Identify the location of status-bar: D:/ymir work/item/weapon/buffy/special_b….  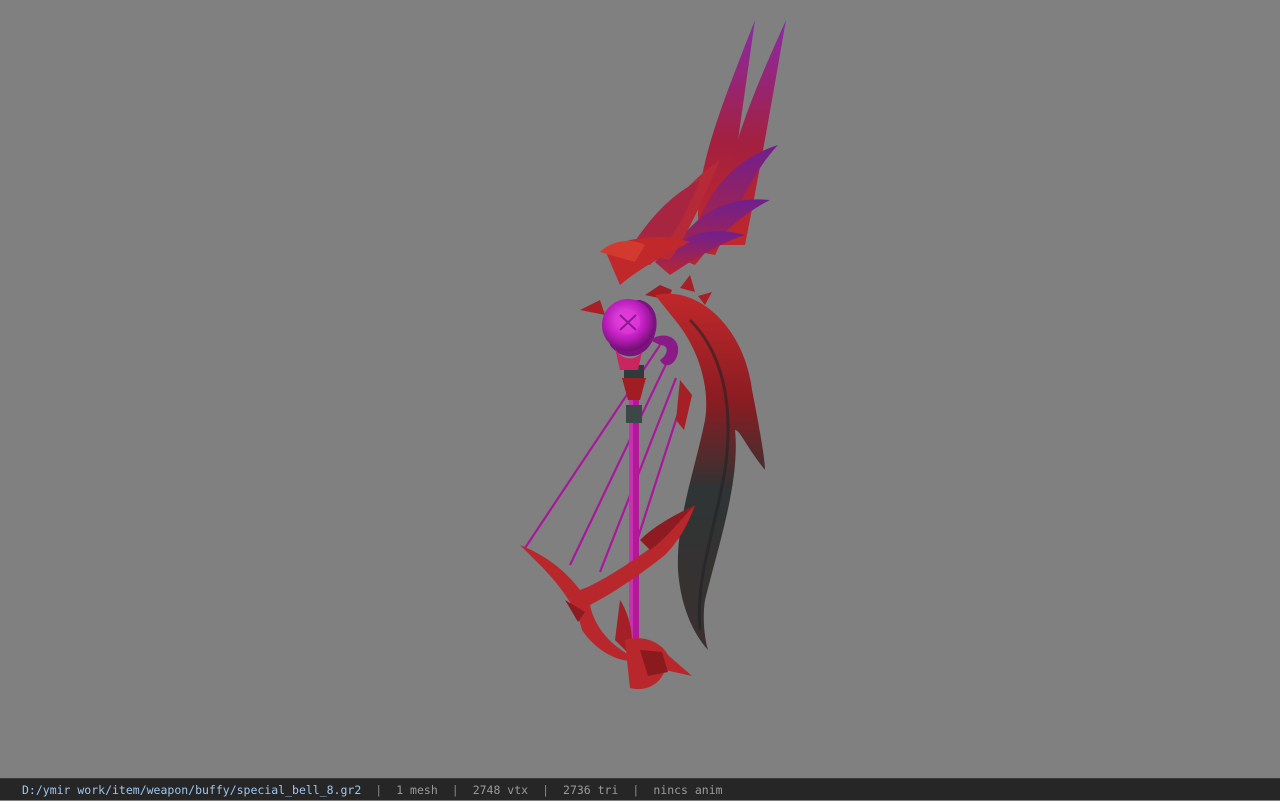
(640, 789).